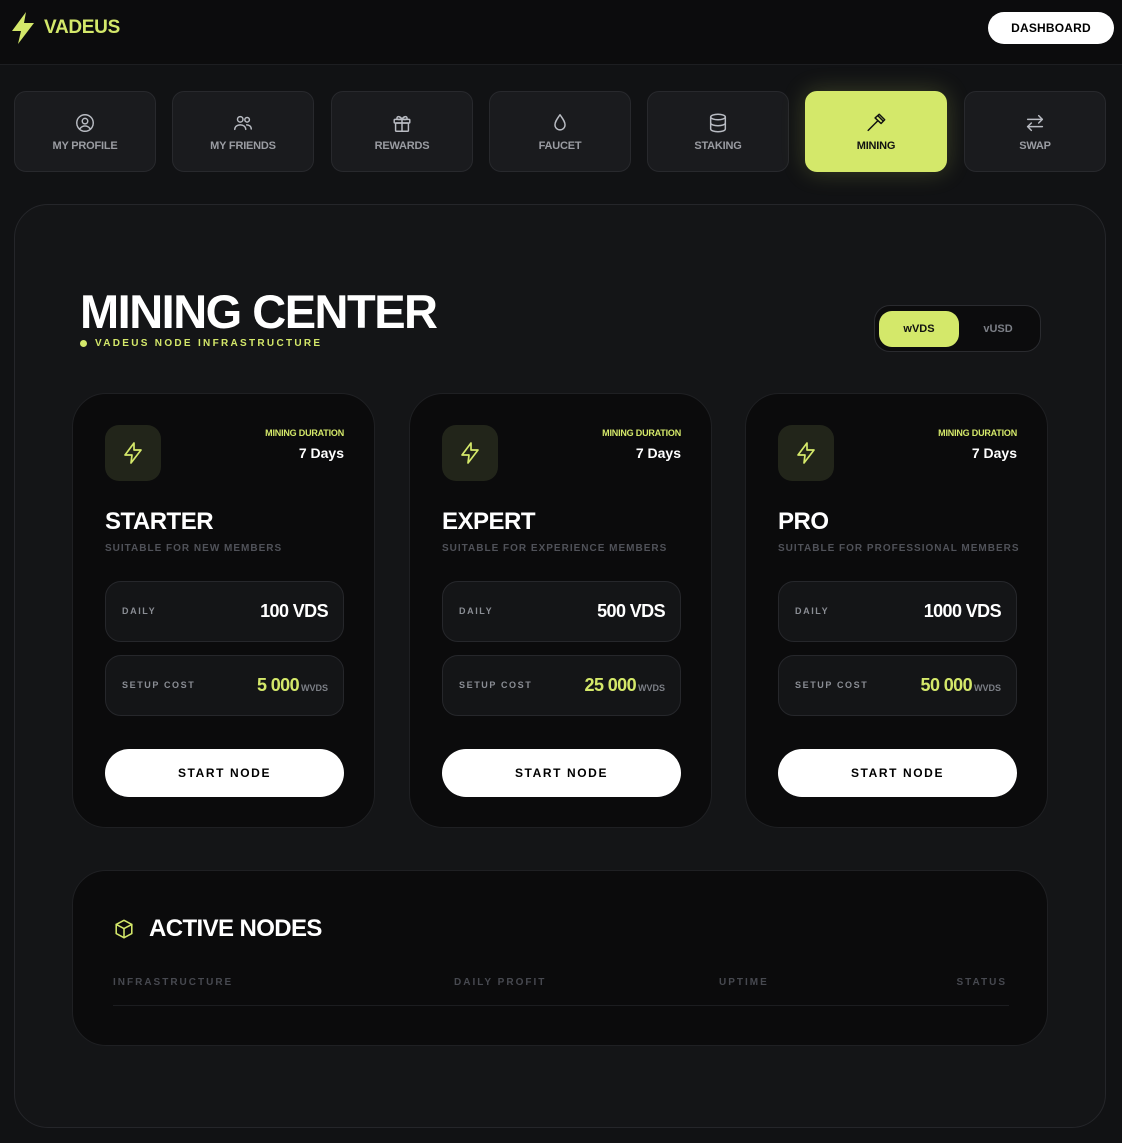 The image size is (1122, 1143). What do you see at coordinates (560, 145) in the screenshot?
I see `tab-label: FAUCET` at bounding box center [560, 145].